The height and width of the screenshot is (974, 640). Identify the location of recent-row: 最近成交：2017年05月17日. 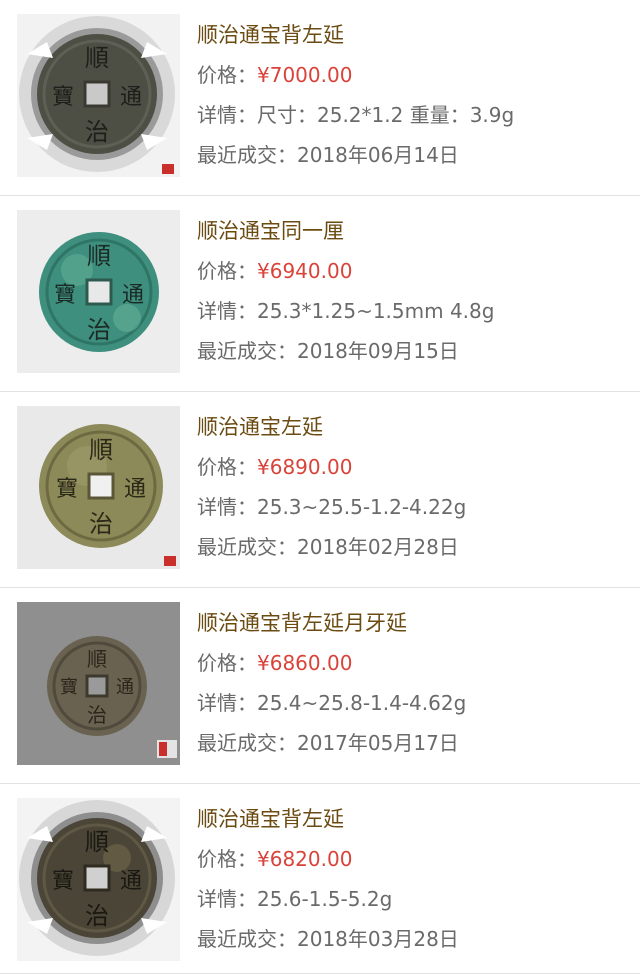
(413, 743).